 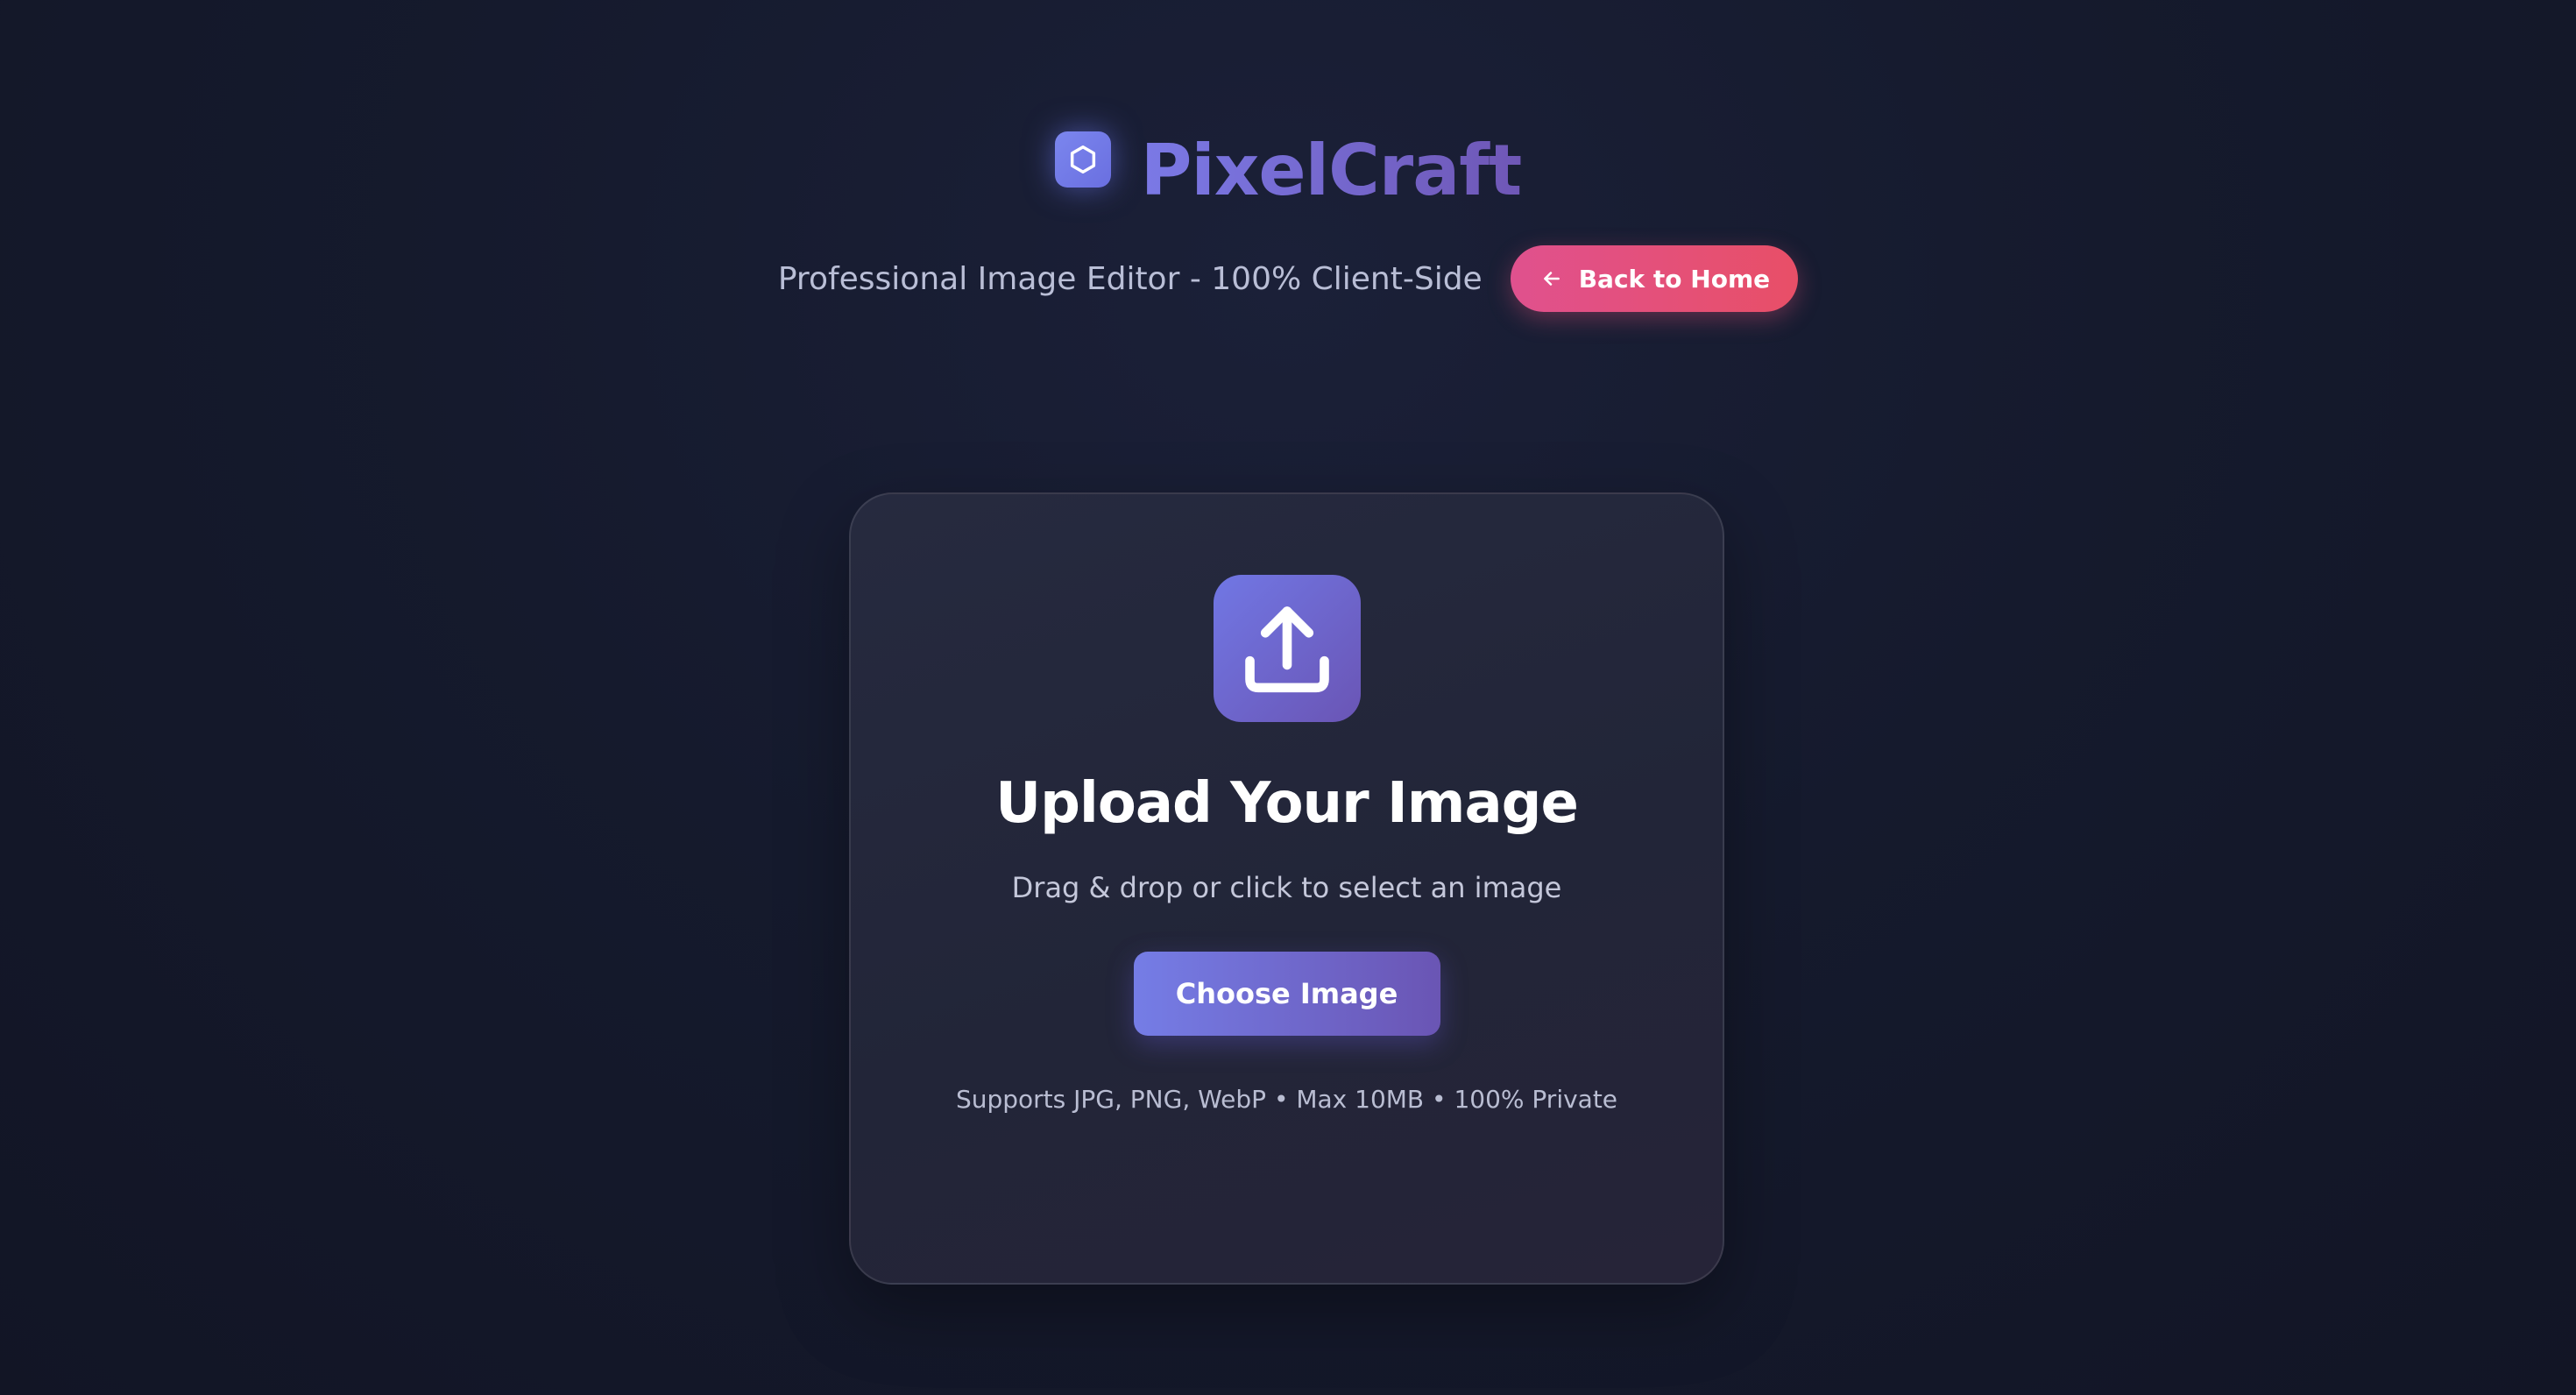 What do you see at coordinates (1286, 994) in the screenshot?
I see `choose-image-button: Choose Image` at bounding box center [1286, 994].